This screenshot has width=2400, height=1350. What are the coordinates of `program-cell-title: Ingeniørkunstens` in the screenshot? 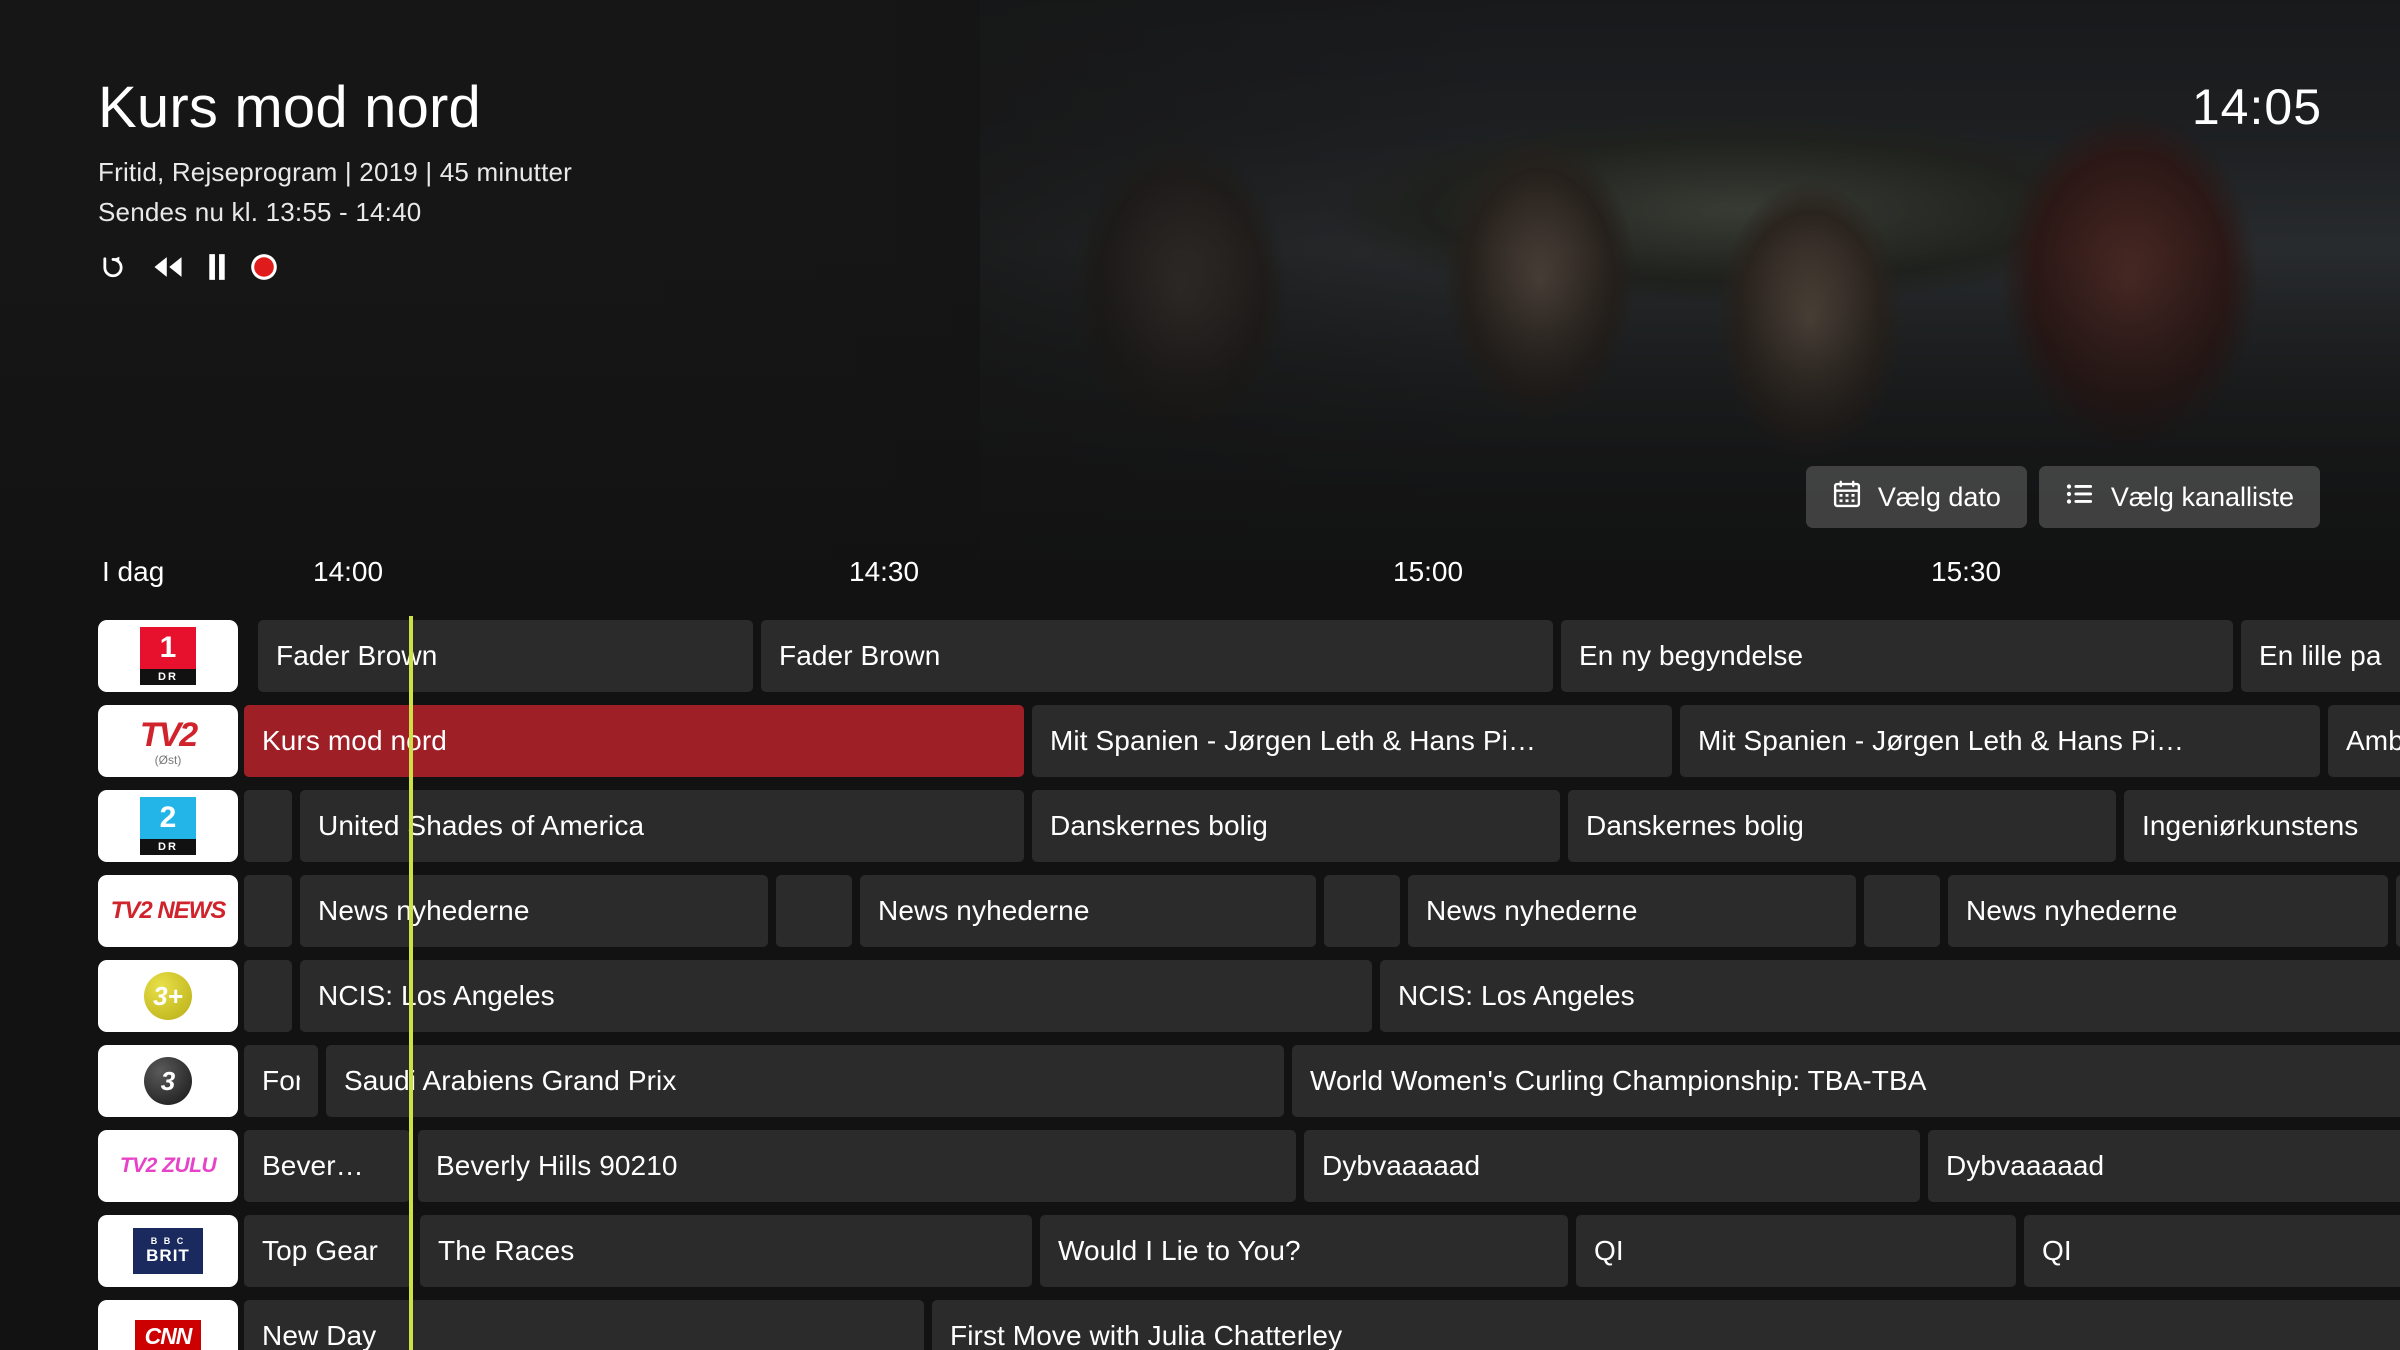 It's located at (2250, 825).